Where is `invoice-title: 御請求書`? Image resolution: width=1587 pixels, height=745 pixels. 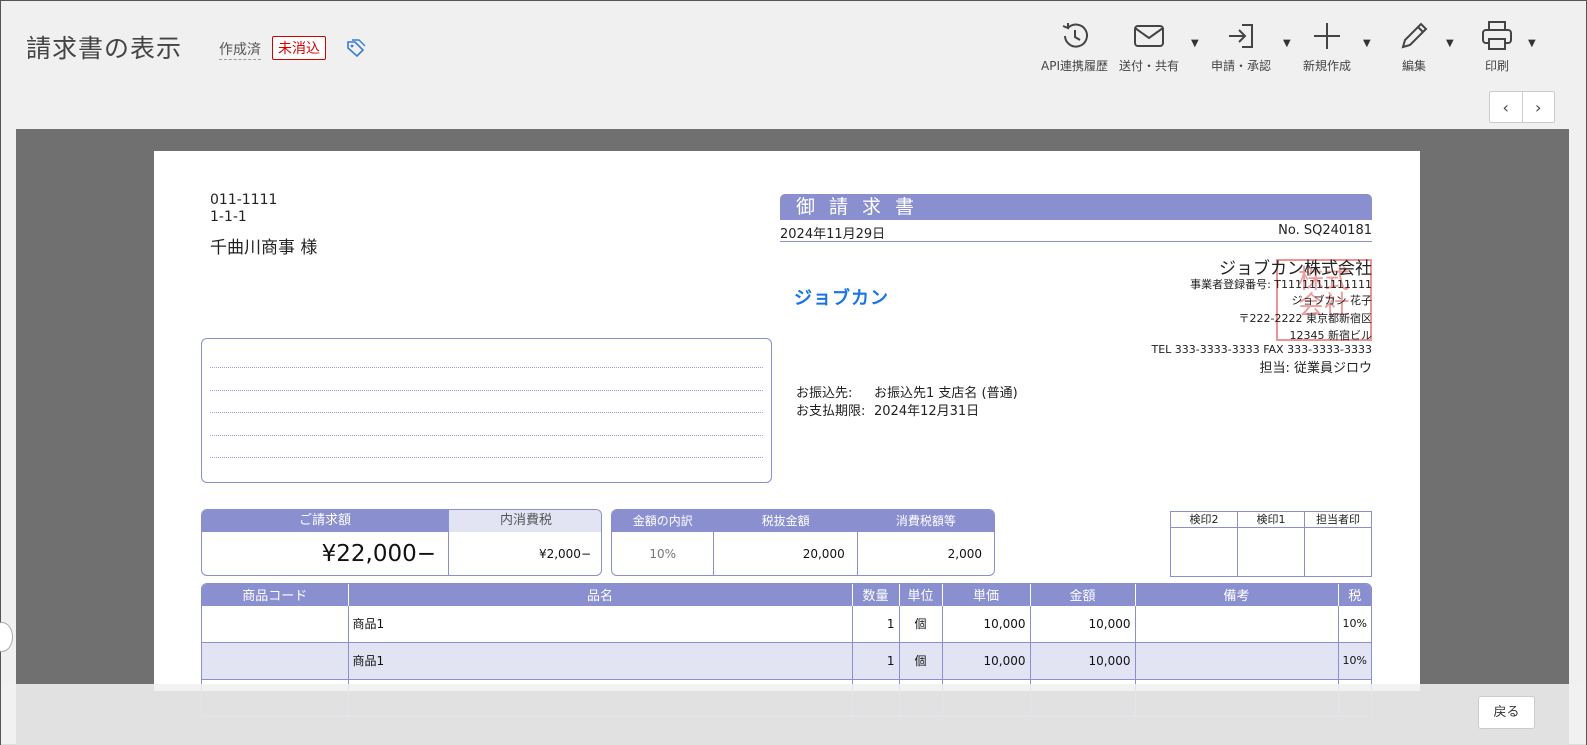
invoice-title: 御請求書 is located at coordinates (1076, 207).